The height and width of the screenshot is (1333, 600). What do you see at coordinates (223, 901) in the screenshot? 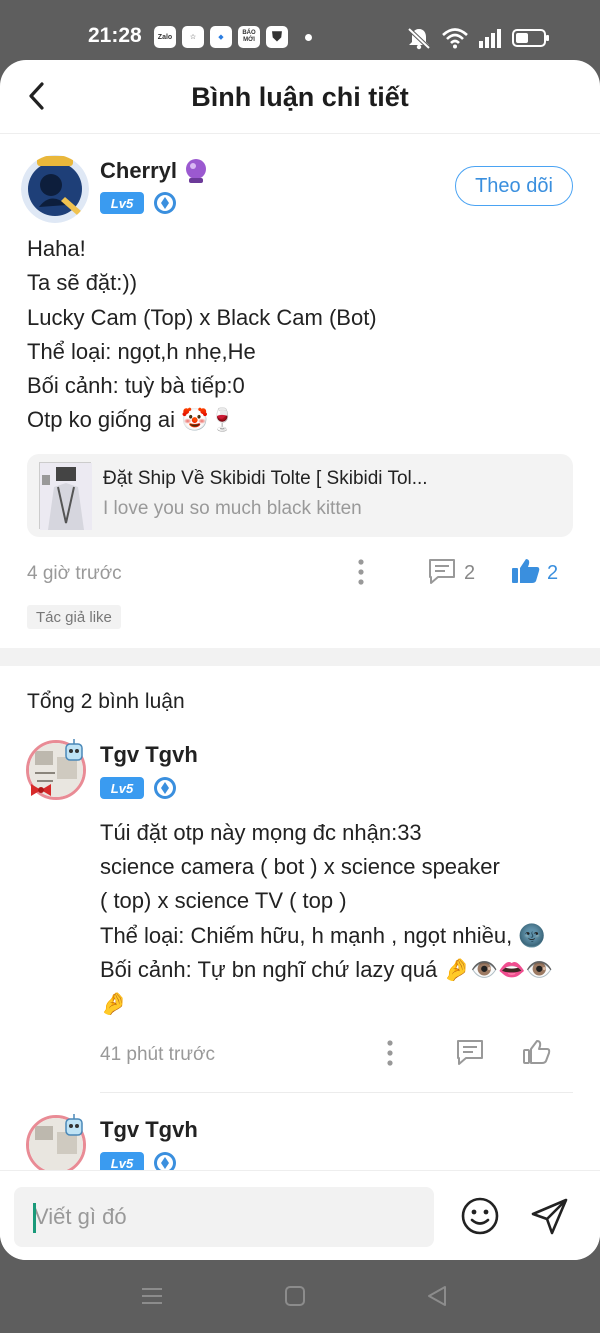
I see `comment-line: ( top) x science TV ( top )` at bounding box center [223, 901].